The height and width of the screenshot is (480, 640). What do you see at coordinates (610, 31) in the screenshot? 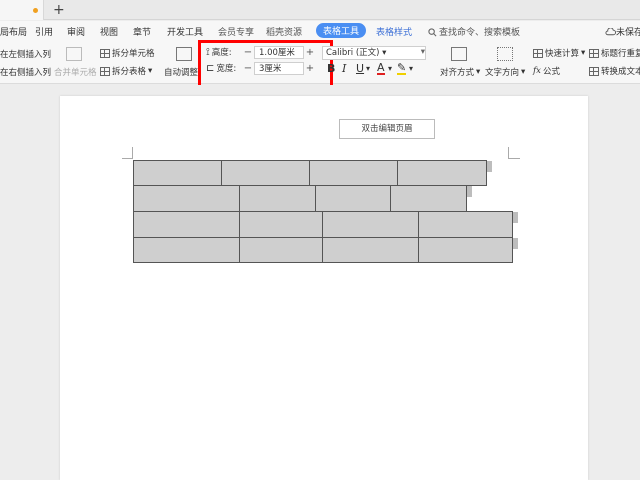
I see `cloud-icon` at bounding box center [610, 31].